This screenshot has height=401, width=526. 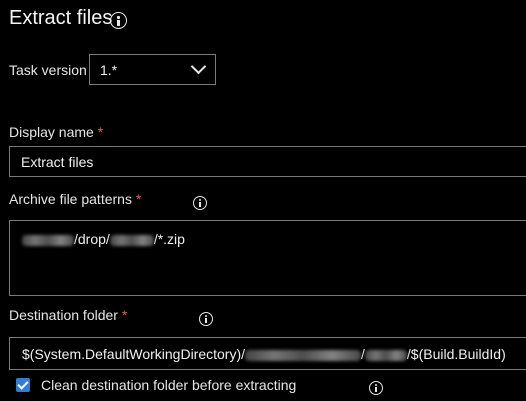 I want to click on clean-destination-checkbox, so click(x=23, y=385).